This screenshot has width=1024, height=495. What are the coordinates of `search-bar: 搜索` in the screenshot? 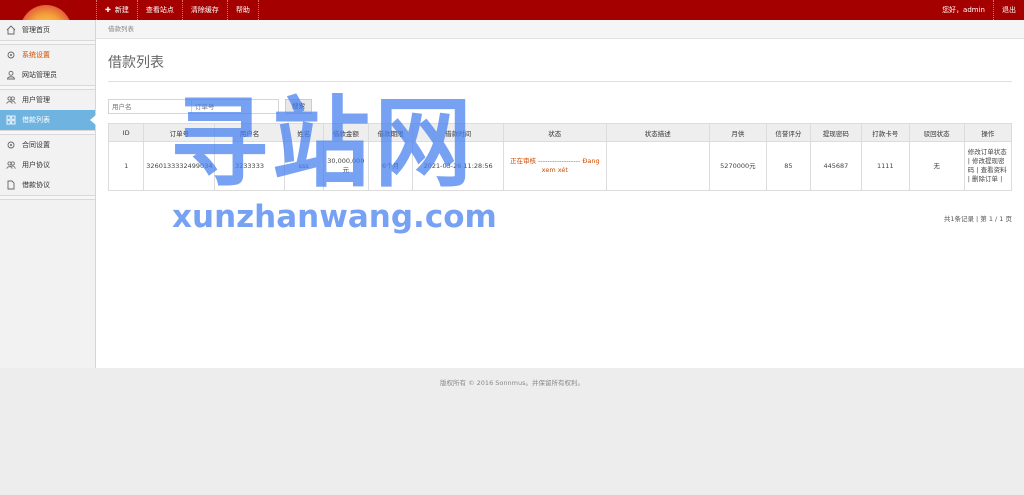 It's located at (210, 106).